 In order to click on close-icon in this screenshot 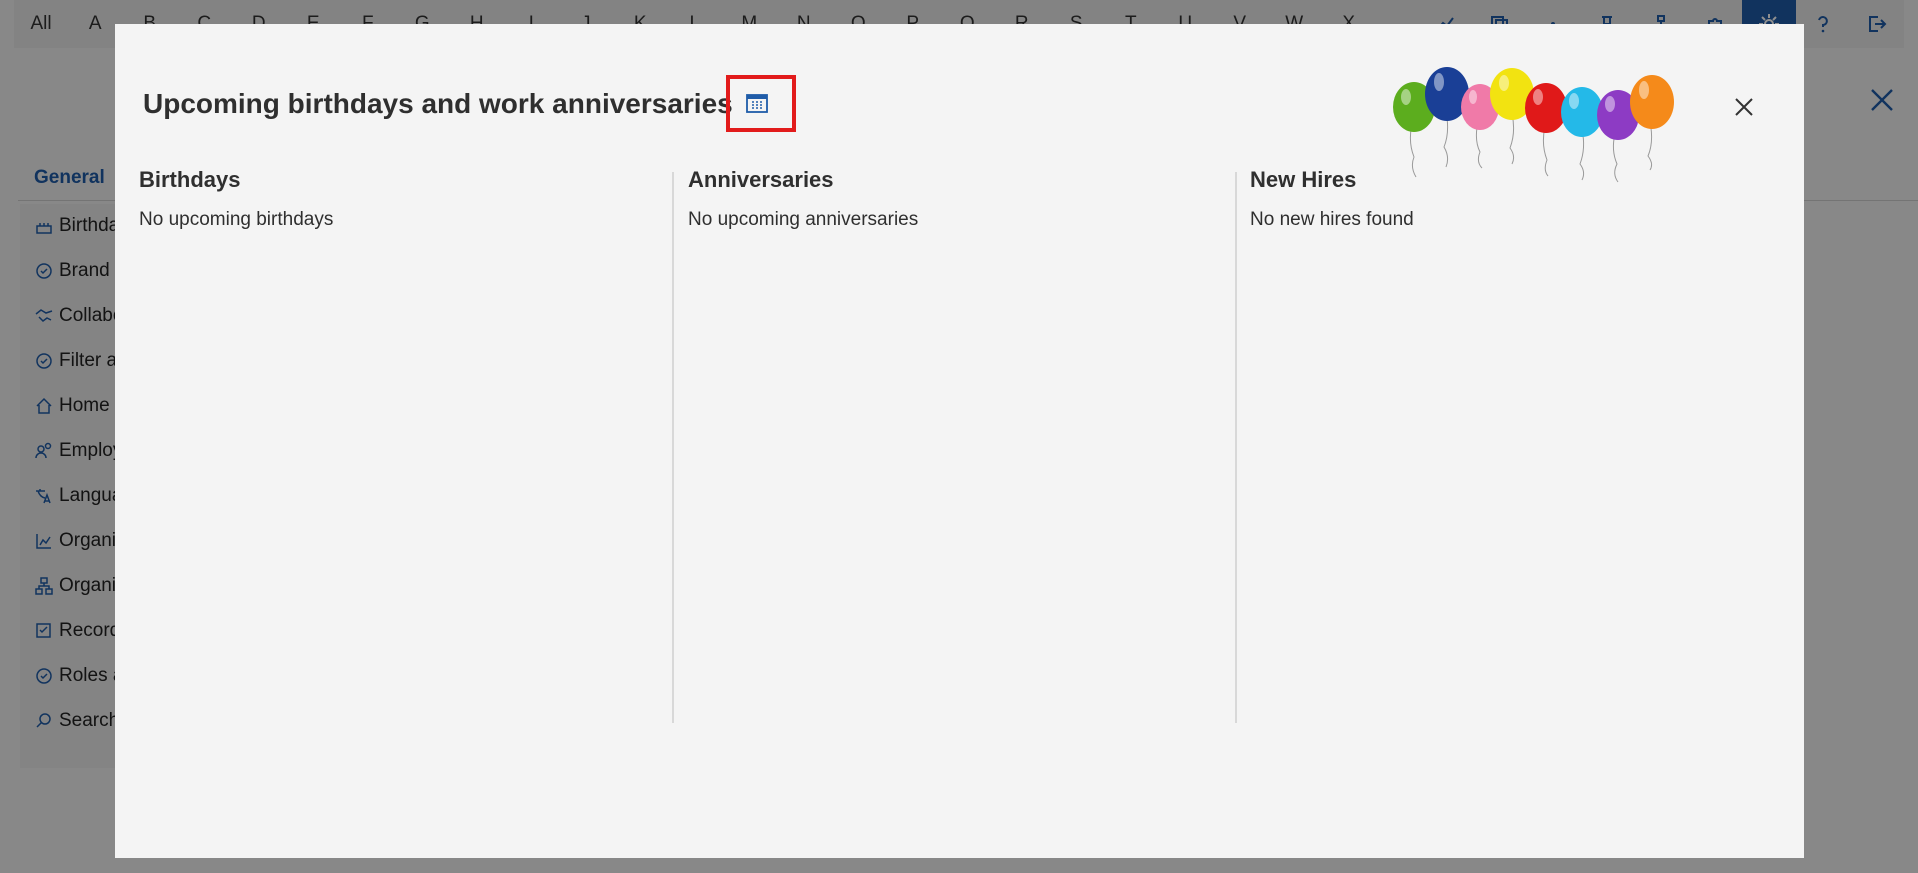, I will do `click(1744, 107)`.